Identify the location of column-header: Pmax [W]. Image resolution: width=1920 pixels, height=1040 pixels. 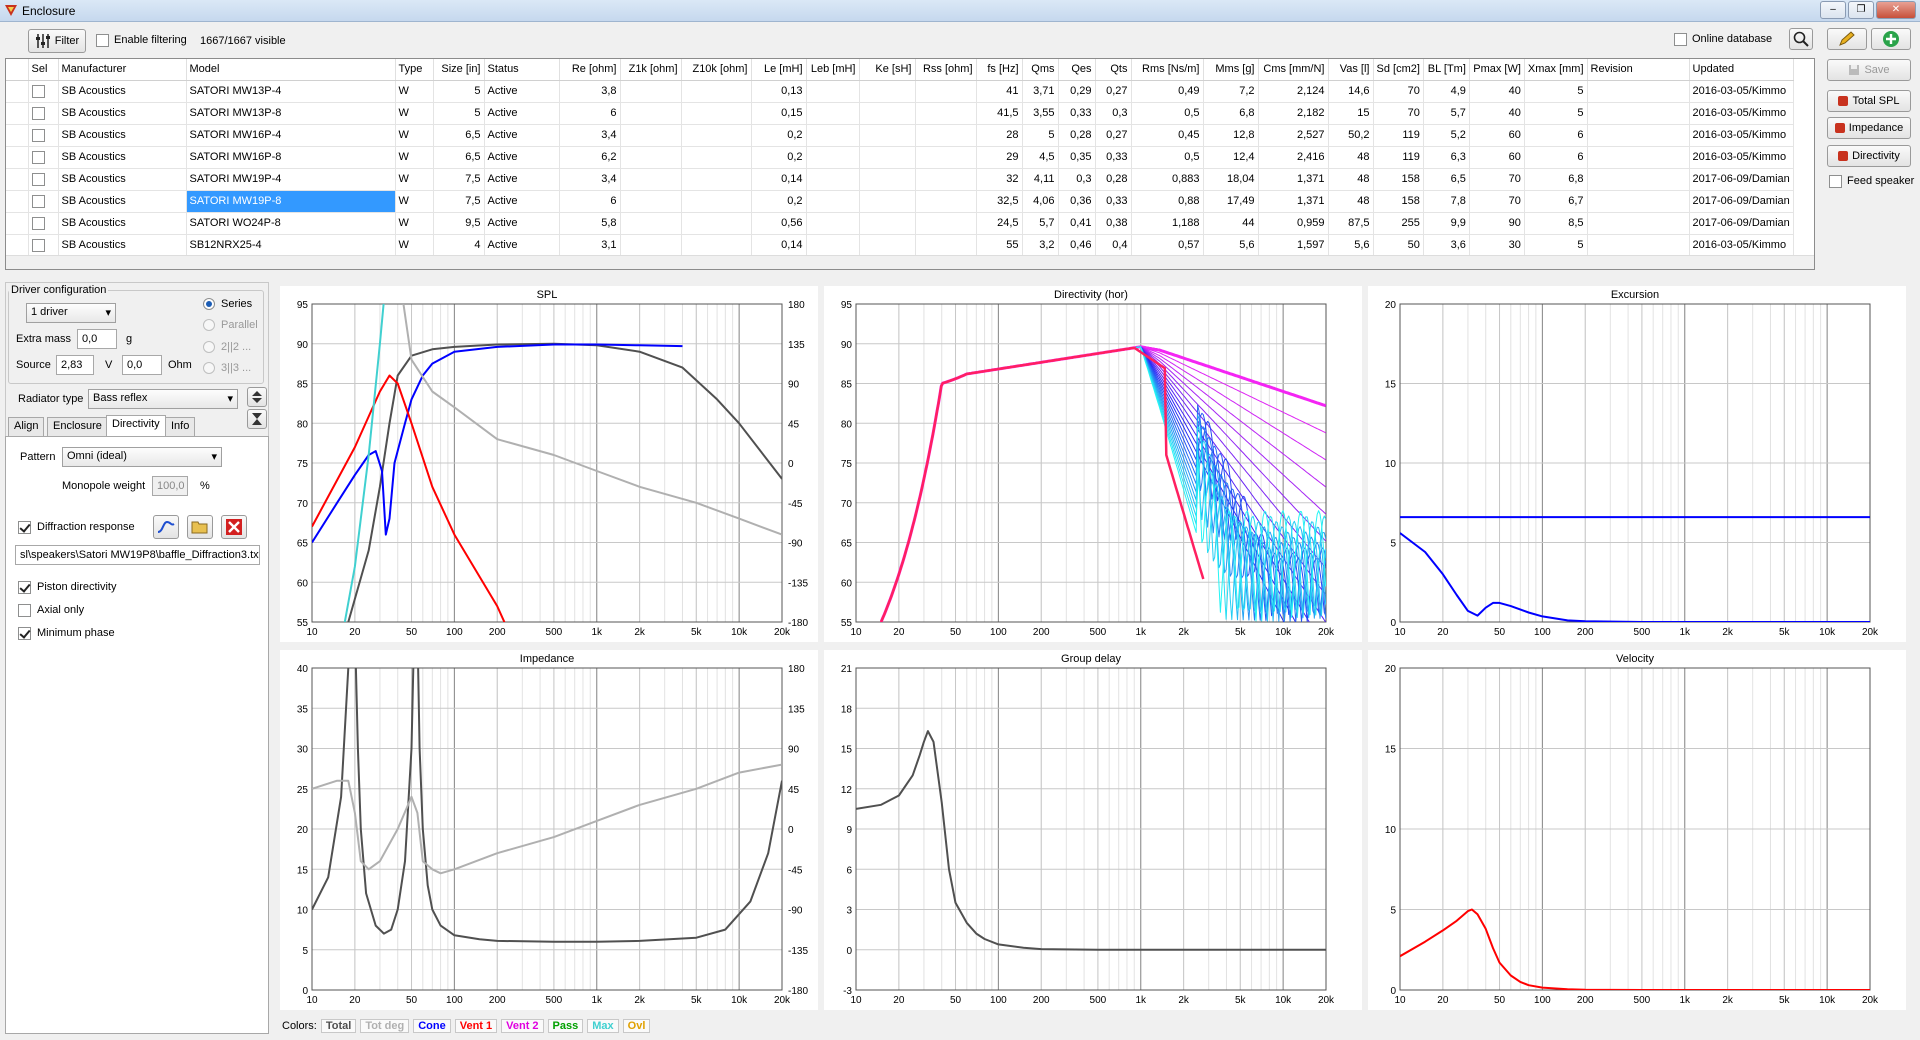
(1497, 70).